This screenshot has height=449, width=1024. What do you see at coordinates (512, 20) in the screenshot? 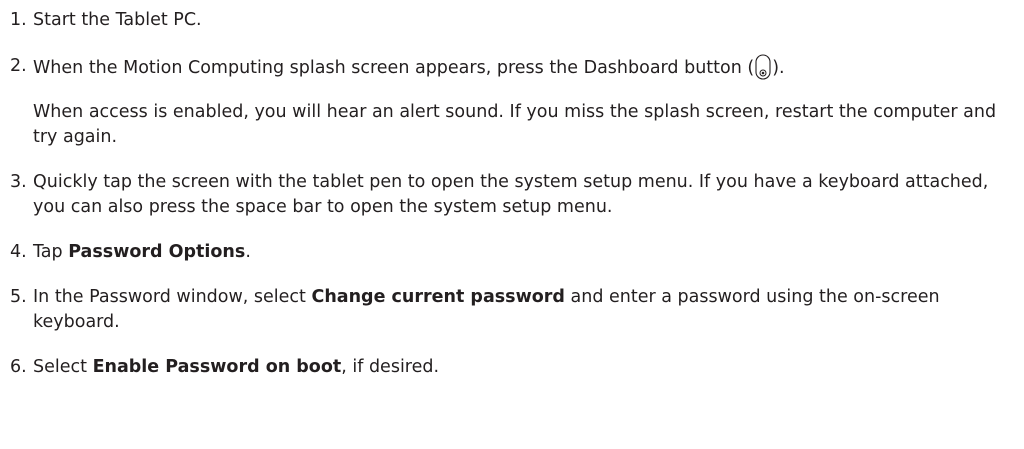
I see `step-1: 1. Start the Tablet PC.` at bounding box center [512, 20].